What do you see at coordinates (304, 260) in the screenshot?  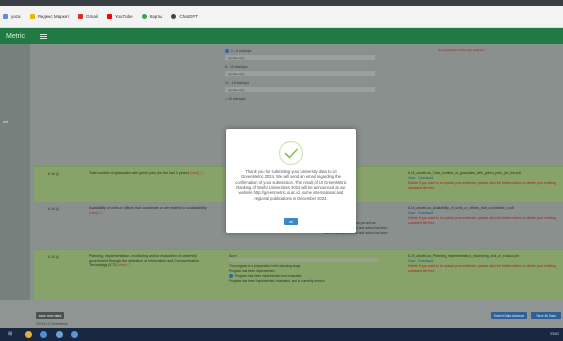 I see `choice-bar` at bounding box center [304, 260].